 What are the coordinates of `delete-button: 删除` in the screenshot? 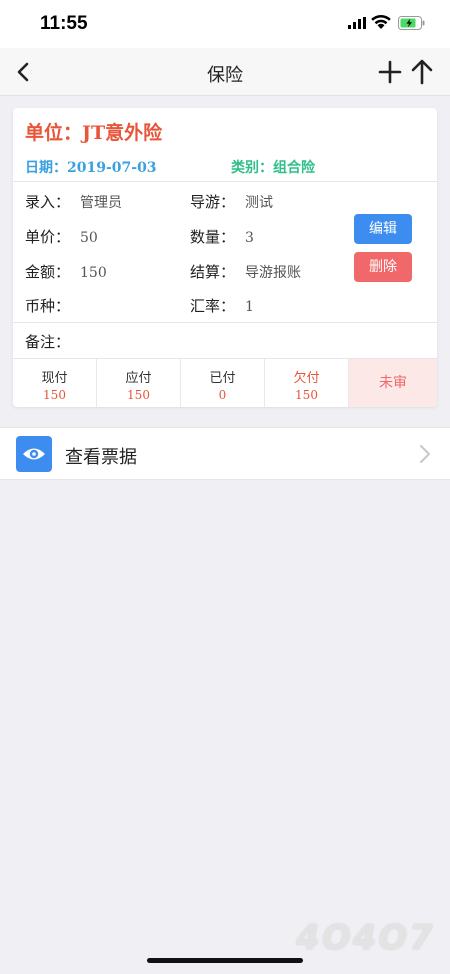 It's located at (383, 267).